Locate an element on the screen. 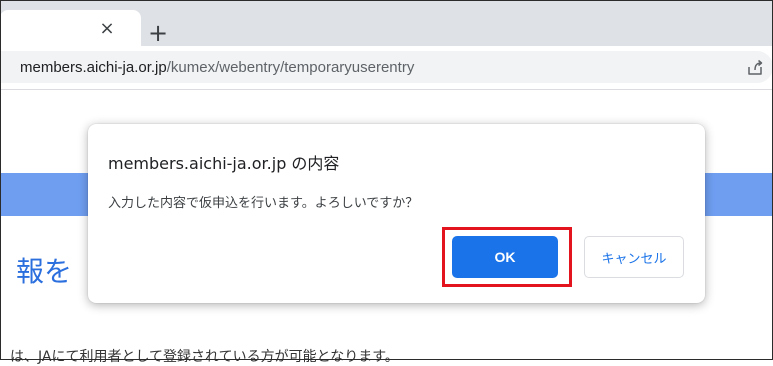  close-icon: × is located at coordinates (107, 28).